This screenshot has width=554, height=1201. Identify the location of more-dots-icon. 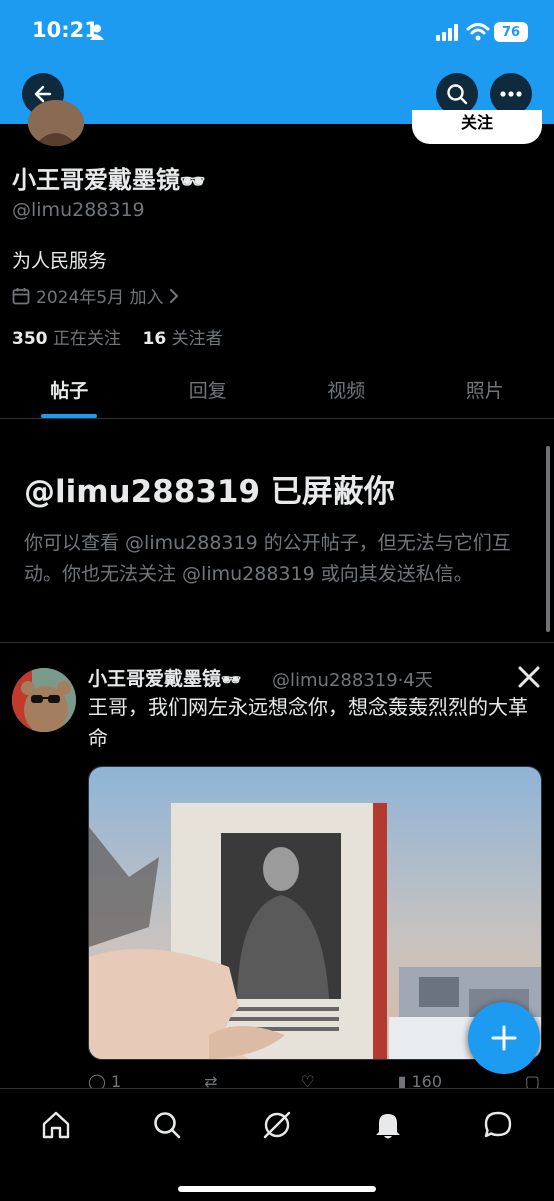
(511, 94).